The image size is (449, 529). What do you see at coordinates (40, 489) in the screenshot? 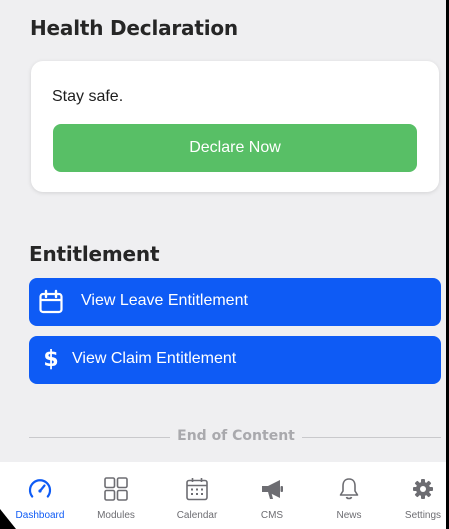
I see `speedometer-icon` at bounding box center [40, 489].